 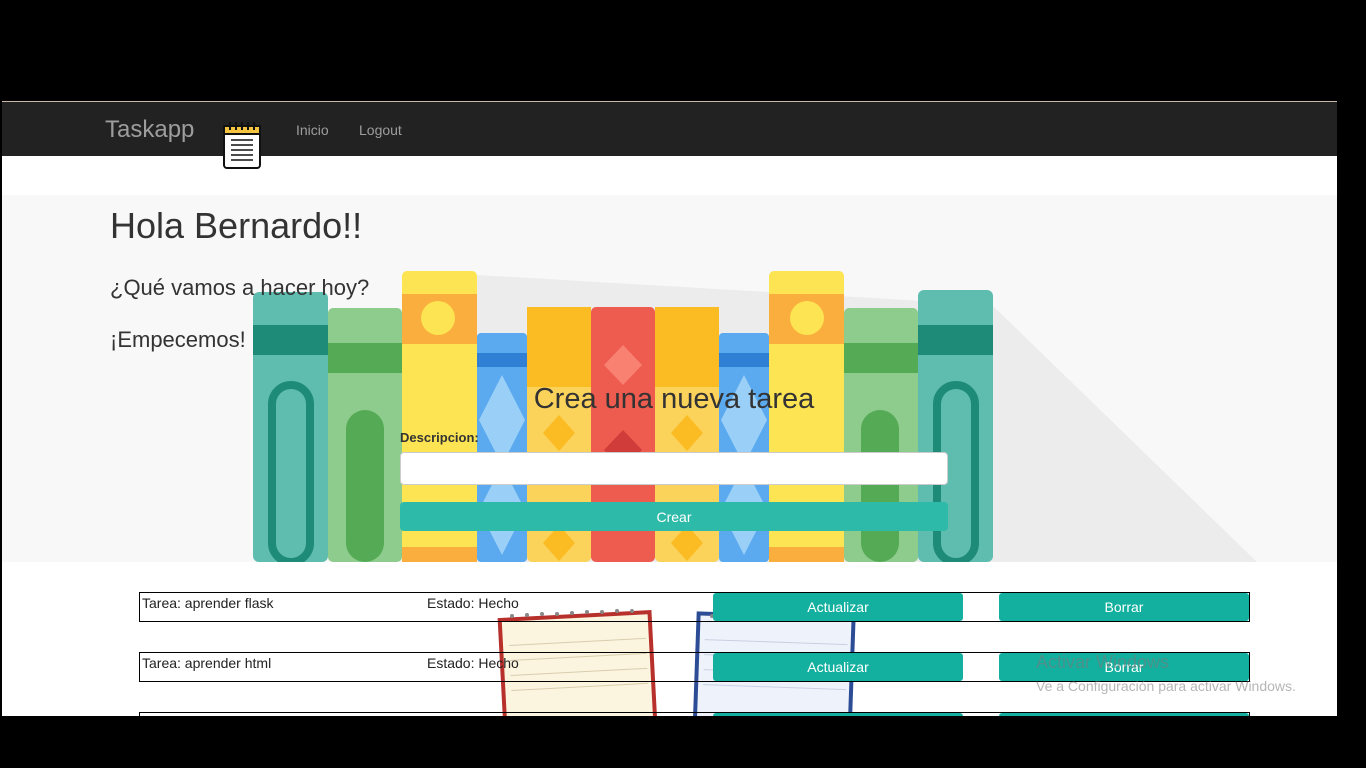 What do you see at coordinates (178, 339) in the screenshot?
I see `start-text: ¡Empecemos!` at bounding box center [178, 339].